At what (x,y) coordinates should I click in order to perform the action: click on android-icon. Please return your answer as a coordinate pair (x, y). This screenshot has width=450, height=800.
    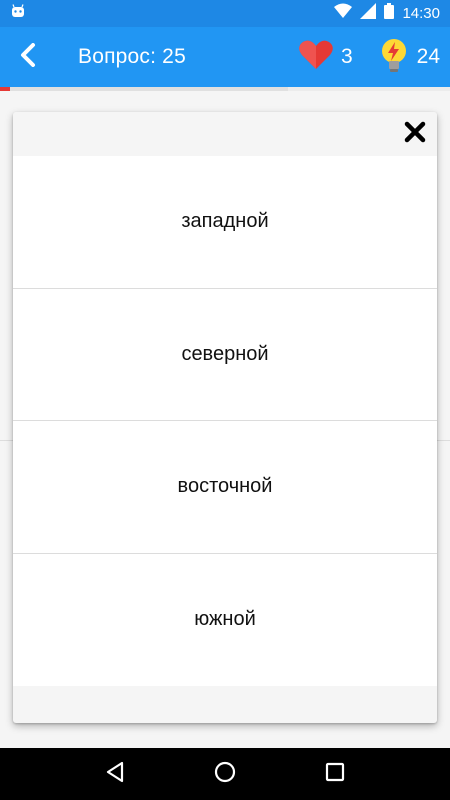
    Looking at the image, I should click on (18, 13).